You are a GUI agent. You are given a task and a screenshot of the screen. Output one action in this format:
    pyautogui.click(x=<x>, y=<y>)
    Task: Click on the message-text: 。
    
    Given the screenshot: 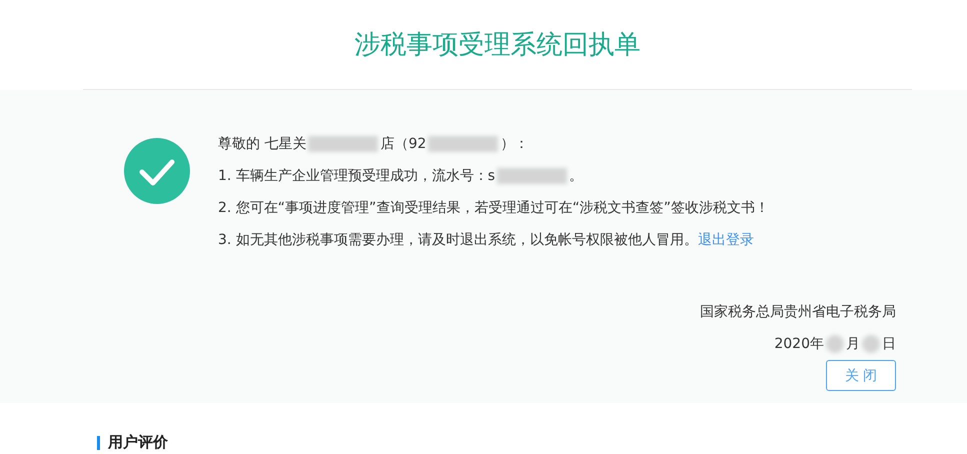 What is the action you would take?
    pyautogui.click(x=576, y=176)
    